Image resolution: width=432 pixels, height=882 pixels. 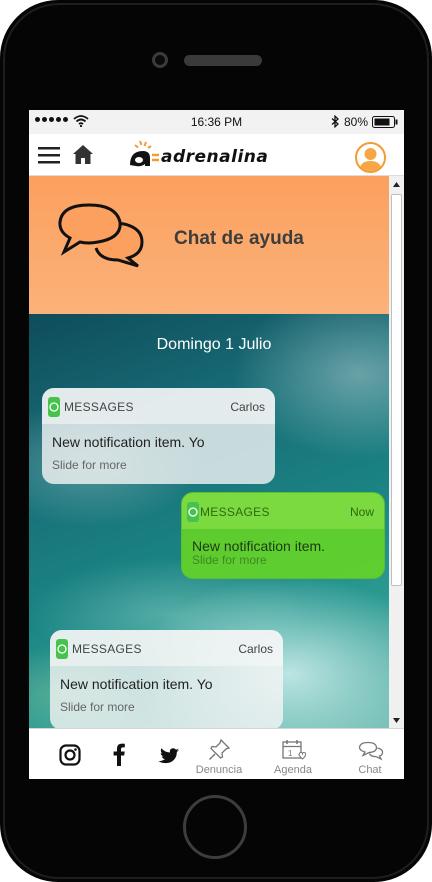 I want to click on scrollbar, so click(x=396, y=452).